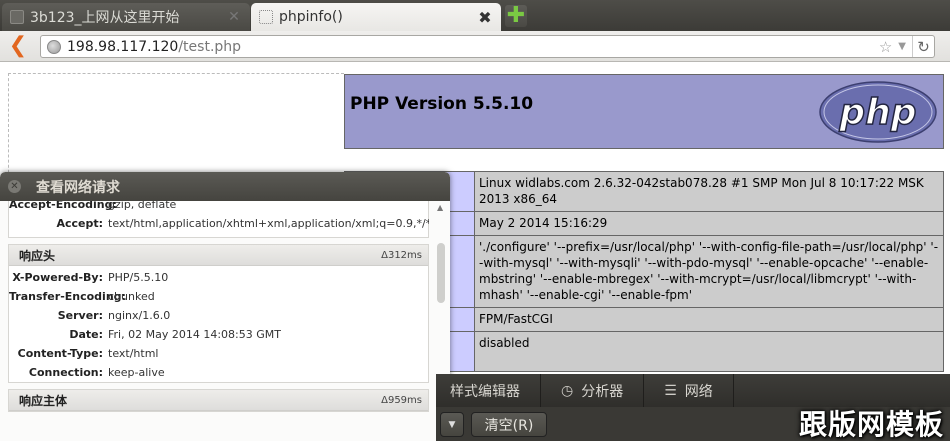 This screenshot has width=950, height=441. I want to click on panel-title: 查看网络请求, so click(78, 187).